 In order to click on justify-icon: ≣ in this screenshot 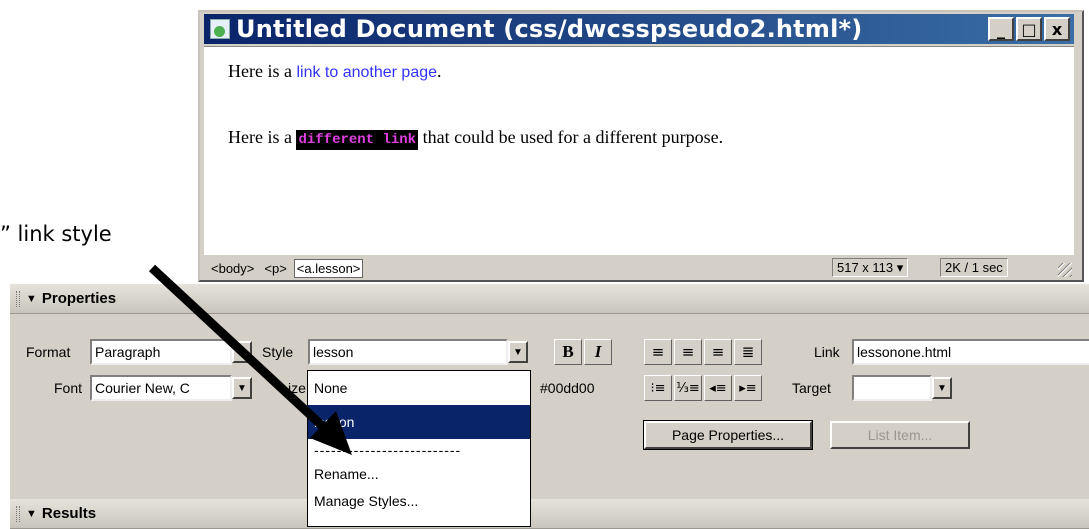, I will do `click(748, 352)`.